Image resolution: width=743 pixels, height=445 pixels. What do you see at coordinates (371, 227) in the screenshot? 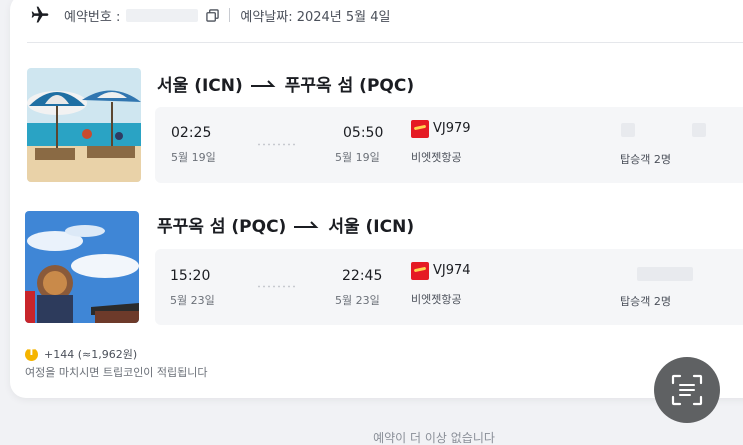
I see `route-destination: 서울 (ICN)` at bounding box center [371, 227].